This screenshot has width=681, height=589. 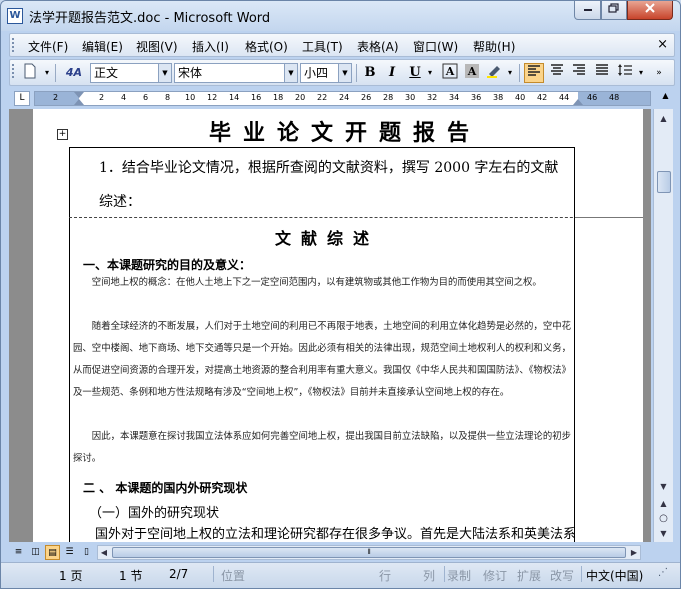 What do you see at coordinates (212, 97) in the screenshot?
I see `ruler-tick: 12` at bounding box center [212, 97].